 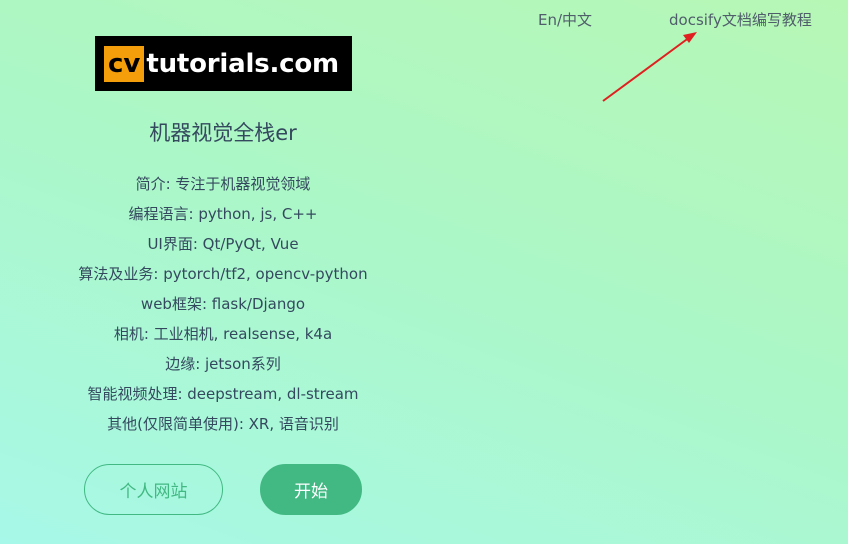 I want to click on nav-link-language: En/中文, so click(x=565, y=19).